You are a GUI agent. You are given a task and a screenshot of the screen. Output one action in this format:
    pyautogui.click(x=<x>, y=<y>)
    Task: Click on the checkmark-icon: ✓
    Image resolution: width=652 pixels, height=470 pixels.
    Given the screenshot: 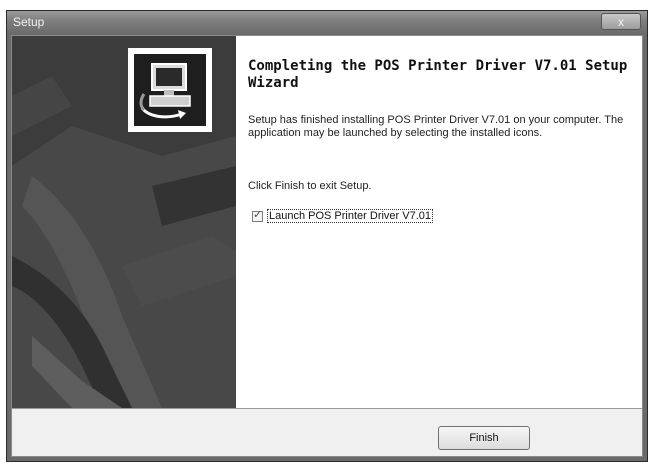 What is the action you would take?
    pyautogui.click(x=258, y=214)
    